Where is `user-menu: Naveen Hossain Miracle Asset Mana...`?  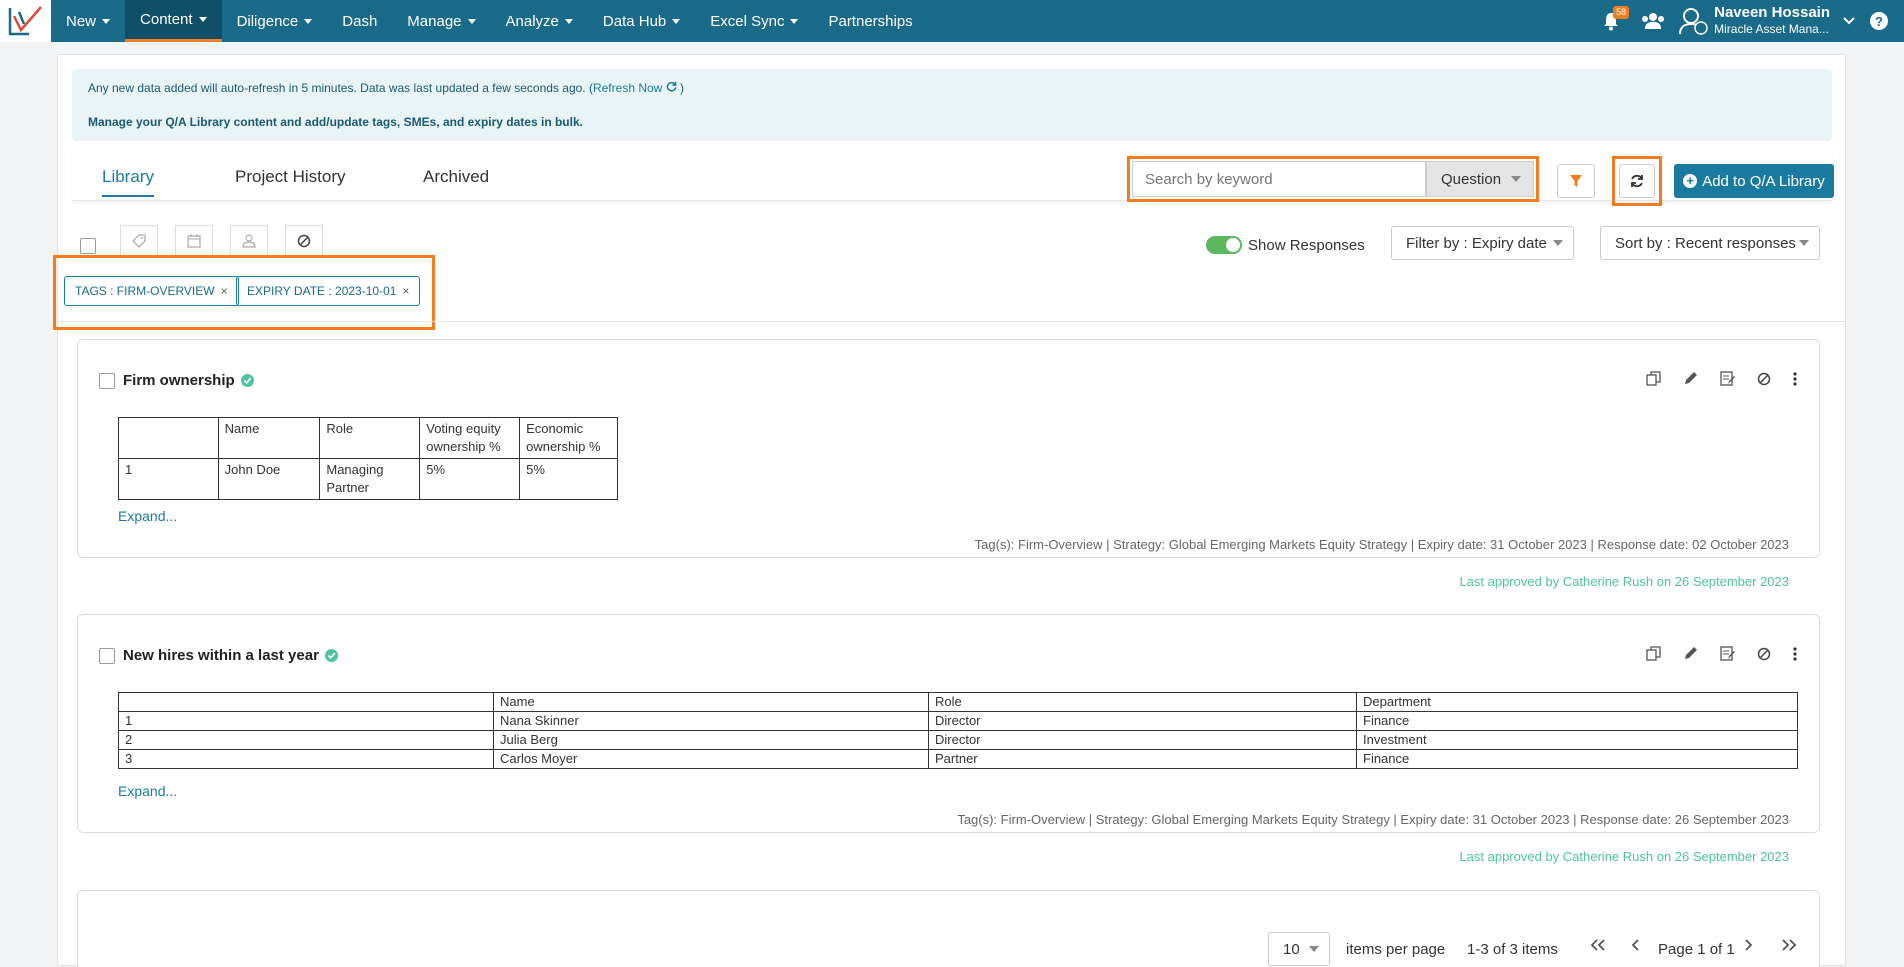 user-menu: Naveen Hossain Miracle Asset Mana... is located at coordinates (1767, 21).